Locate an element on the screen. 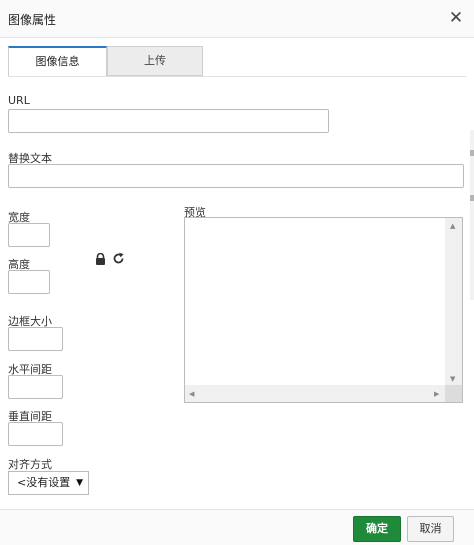 Image resolution: width=474 pixels, height=545 pixels. hspace-input is located at coordinates (35, 387).